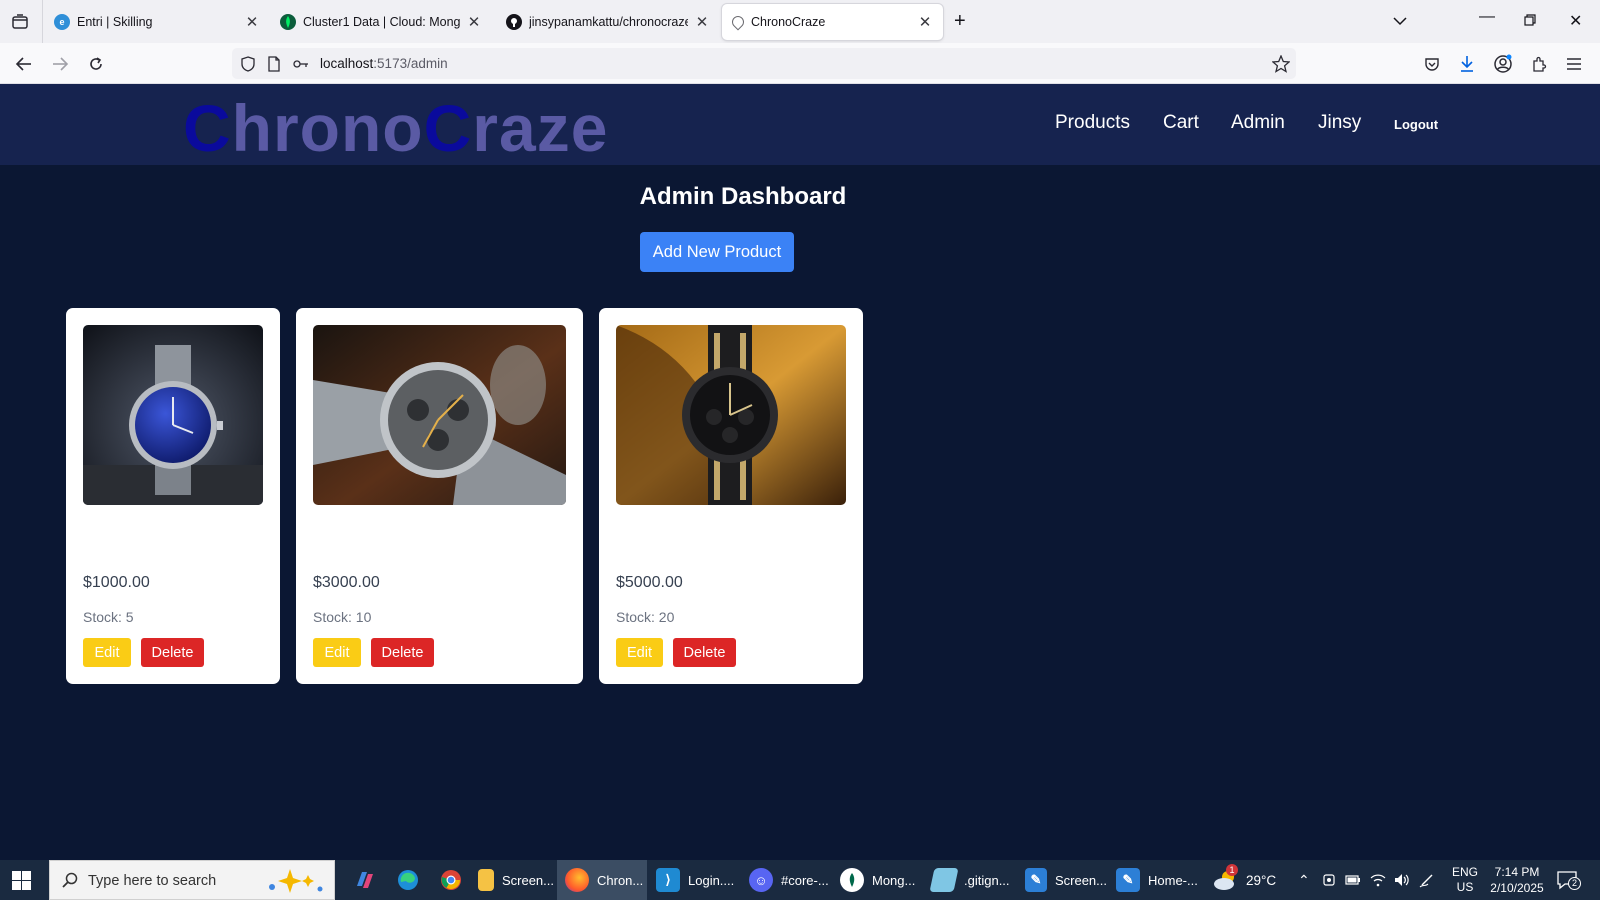  I want to click on menu-icon, so click(1574, 64).